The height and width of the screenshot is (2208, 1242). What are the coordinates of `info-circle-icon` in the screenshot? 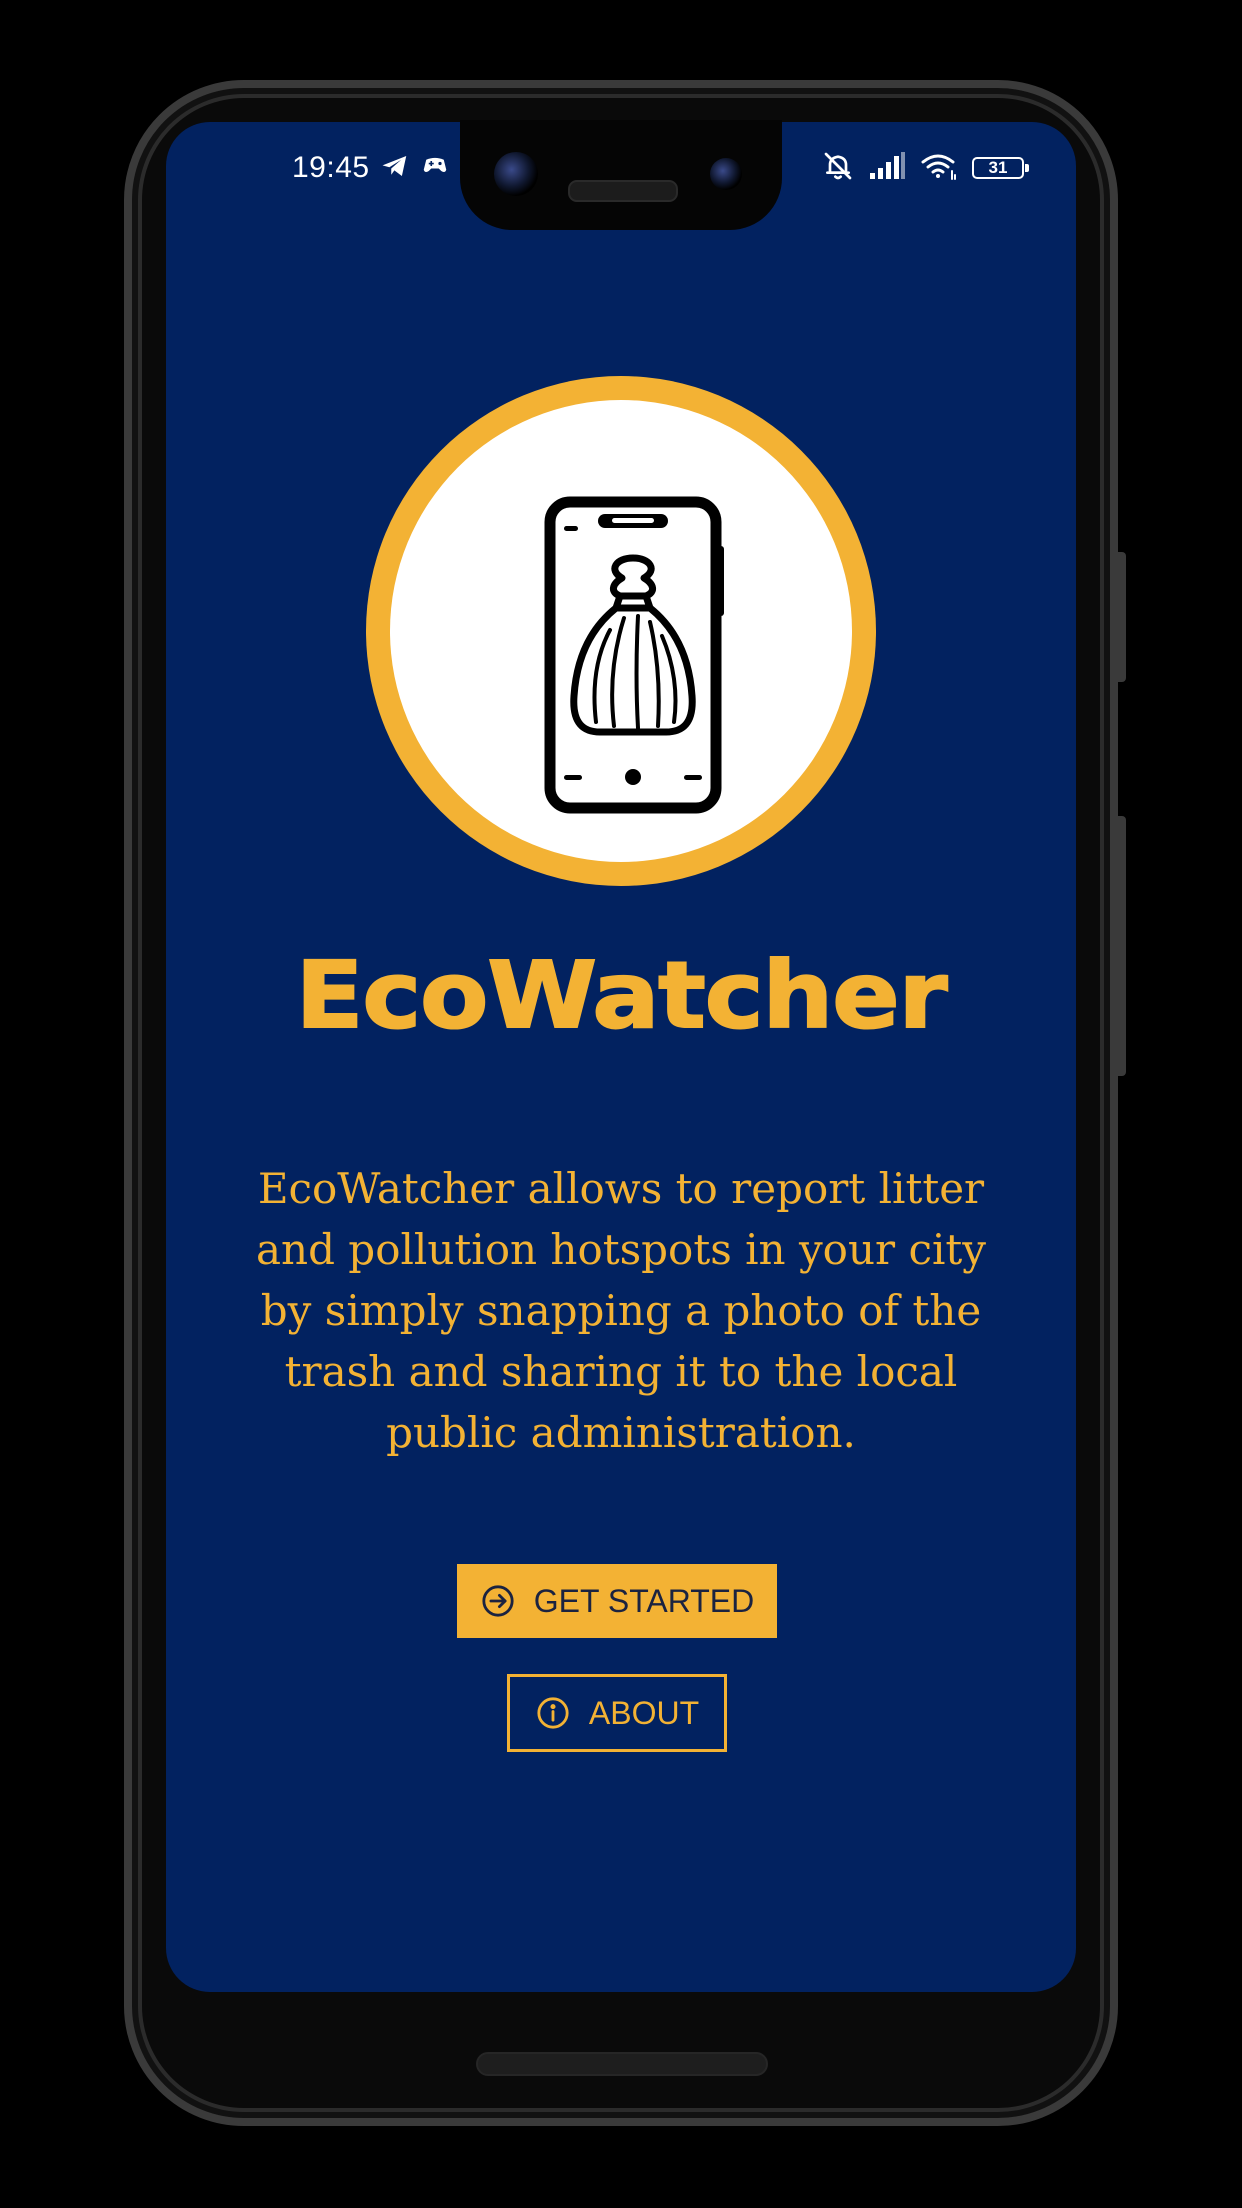 It's located at (553, 1713).